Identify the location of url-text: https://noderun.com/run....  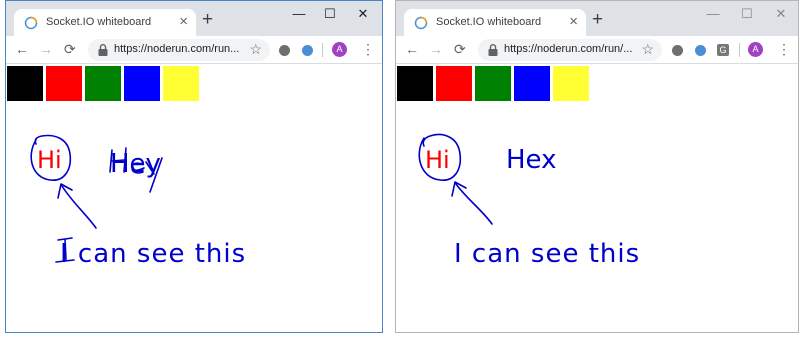
(177, 49).